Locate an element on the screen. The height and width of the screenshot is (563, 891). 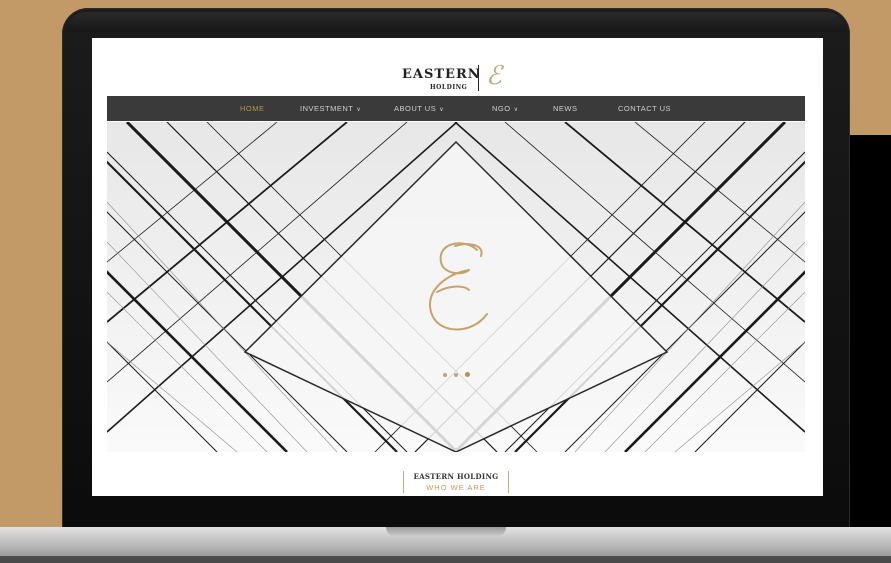
nav-news-label: NEWS is located at coordinates (565, 108).